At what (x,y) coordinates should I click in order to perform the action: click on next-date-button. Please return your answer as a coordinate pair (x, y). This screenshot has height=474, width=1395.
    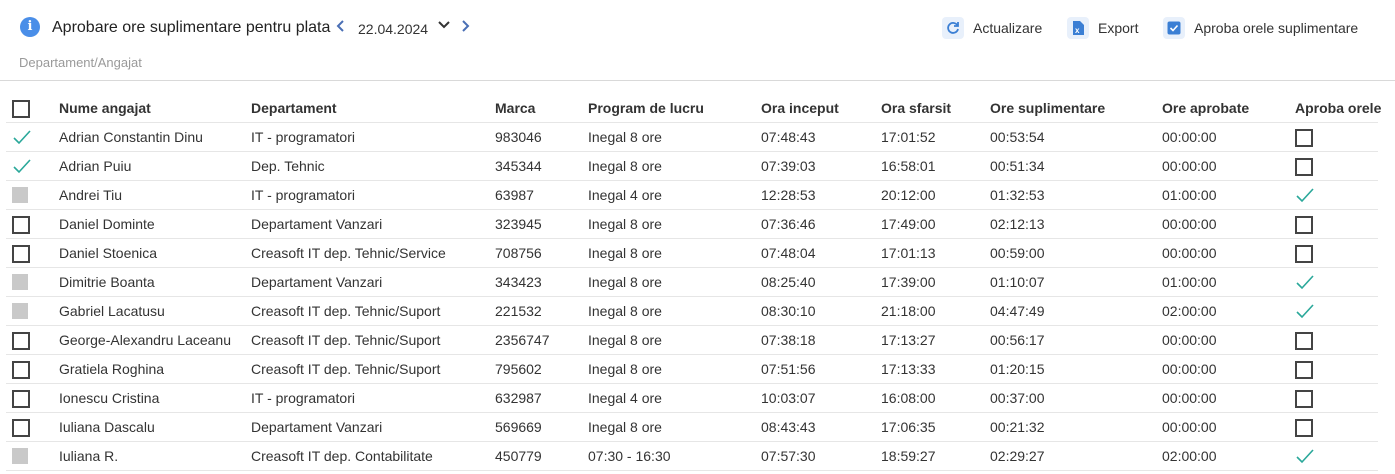
    Looking at the image, I should click on (465, 28).